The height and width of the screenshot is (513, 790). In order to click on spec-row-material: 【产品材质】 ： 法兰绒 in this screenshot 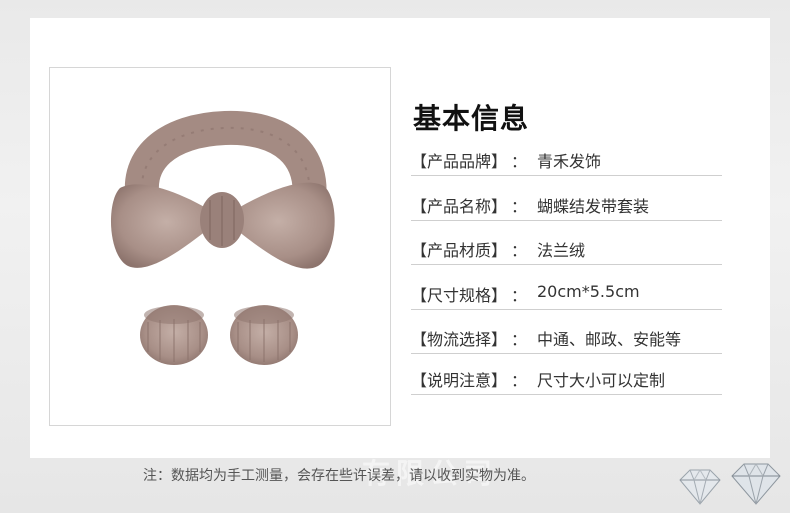, I will do `click(566, 248)`.